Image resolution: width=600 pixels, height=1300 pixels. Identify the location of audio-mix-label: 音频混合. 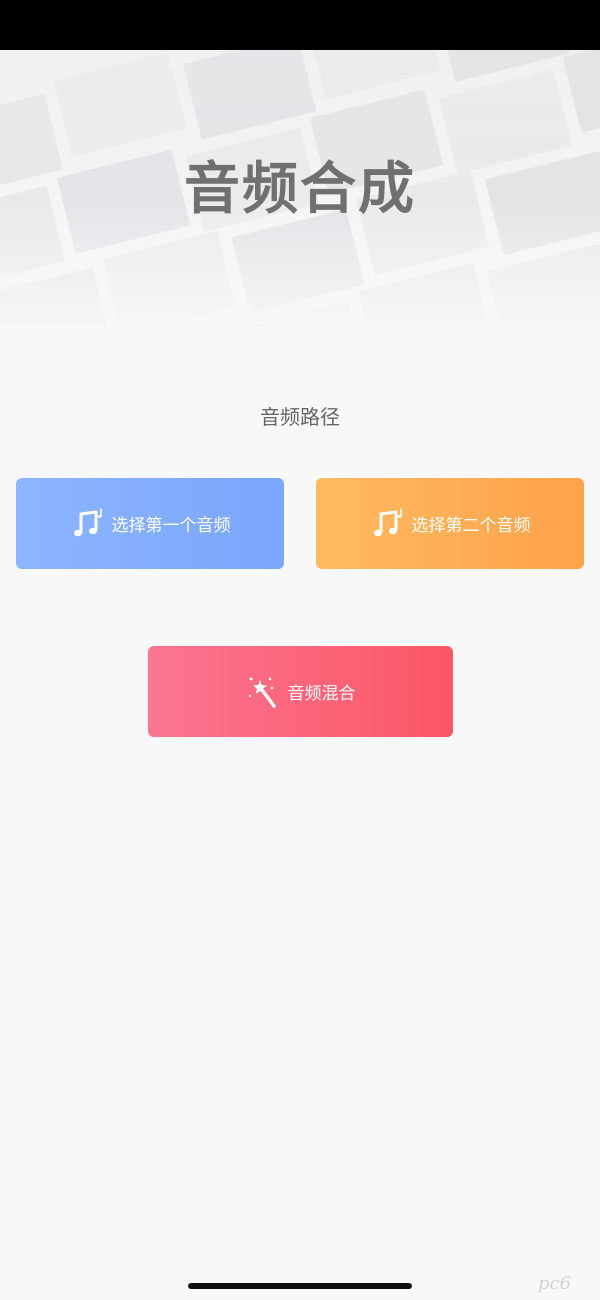
(321, 694).